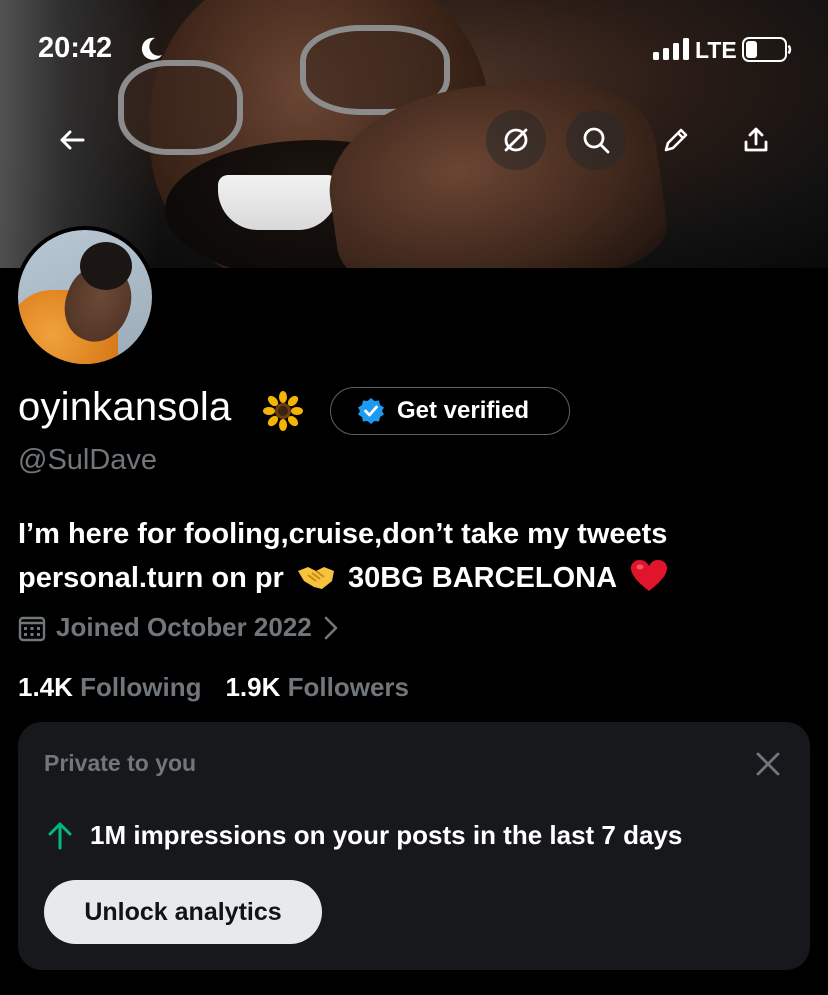  What do you see at coordinates (141, 687) in the screenshot?
I see `following-label: Following` at bounding box center [141, 687].